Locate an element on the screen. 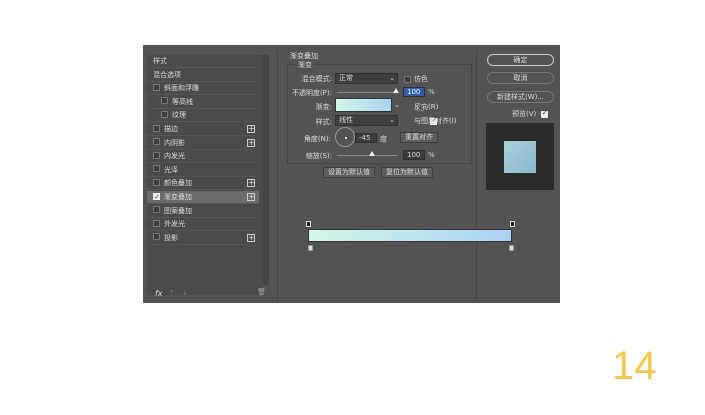  angle-input: -45 is located at coordinates (366, 138).